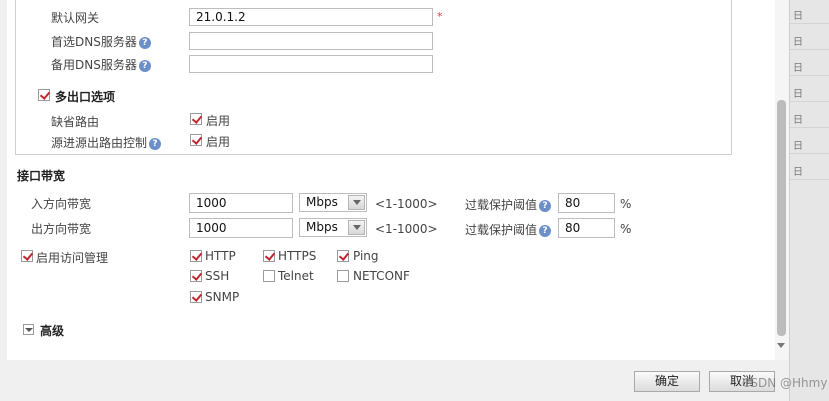  Describe the element at coordinates (381, 276) in the screenshot. I see `netconf-label: NETCONF` at that location.